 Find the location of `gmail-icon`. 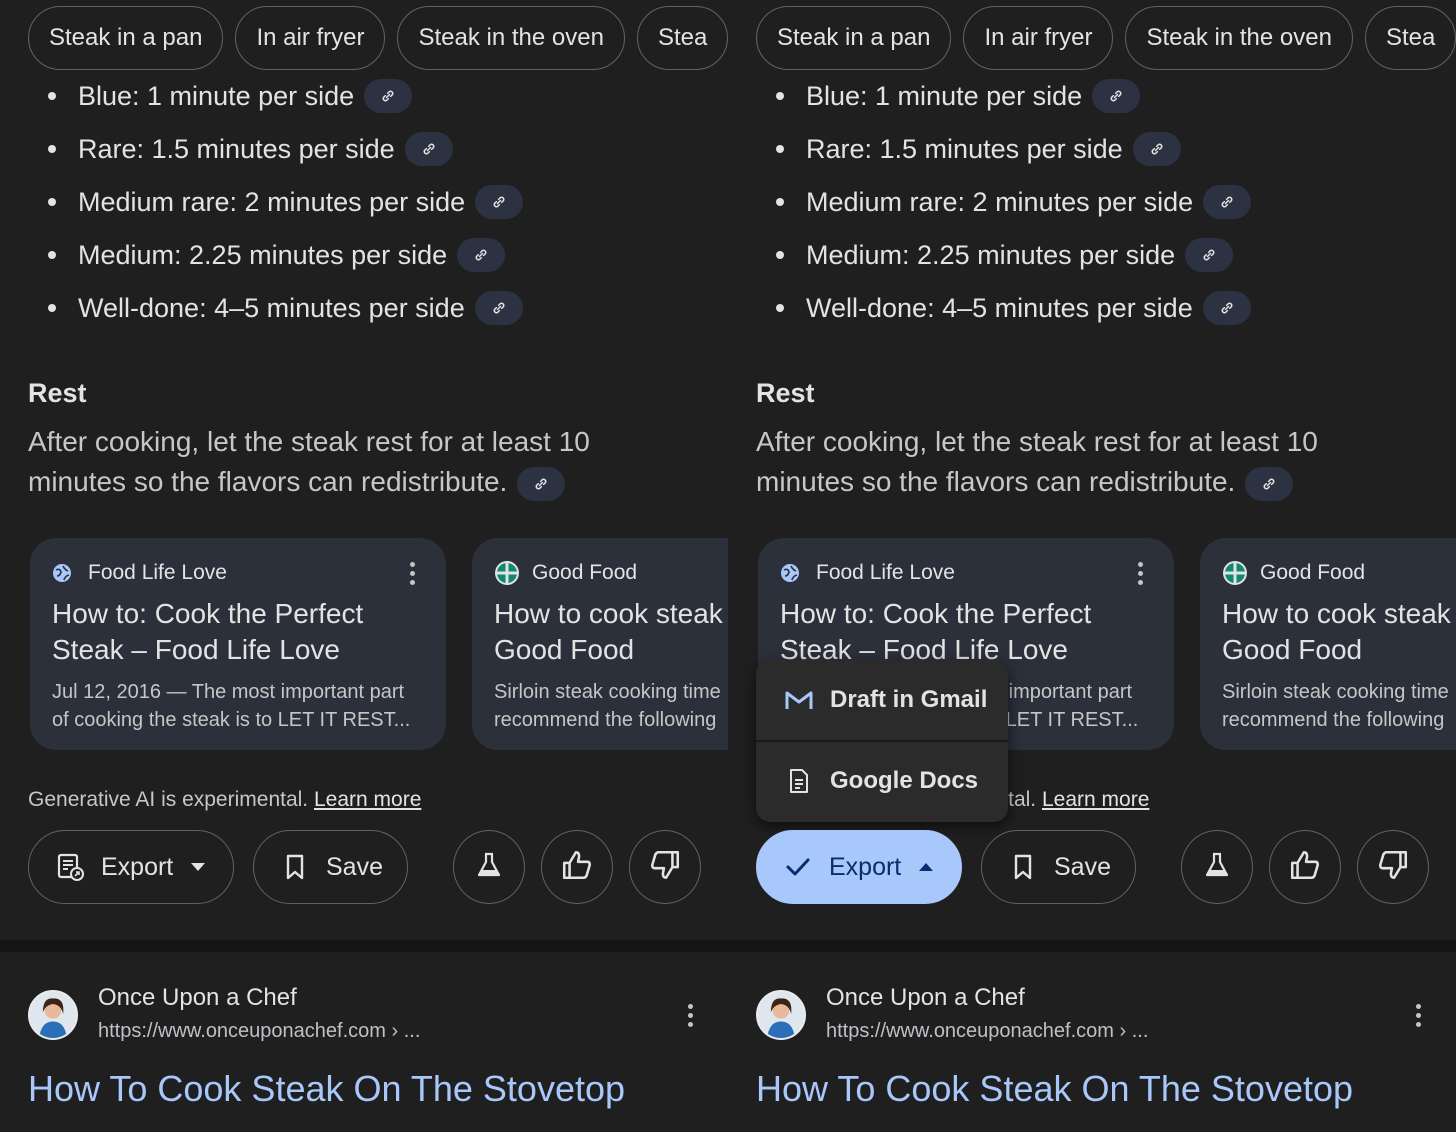

gmail-icon is located at coordinates (799, 700).